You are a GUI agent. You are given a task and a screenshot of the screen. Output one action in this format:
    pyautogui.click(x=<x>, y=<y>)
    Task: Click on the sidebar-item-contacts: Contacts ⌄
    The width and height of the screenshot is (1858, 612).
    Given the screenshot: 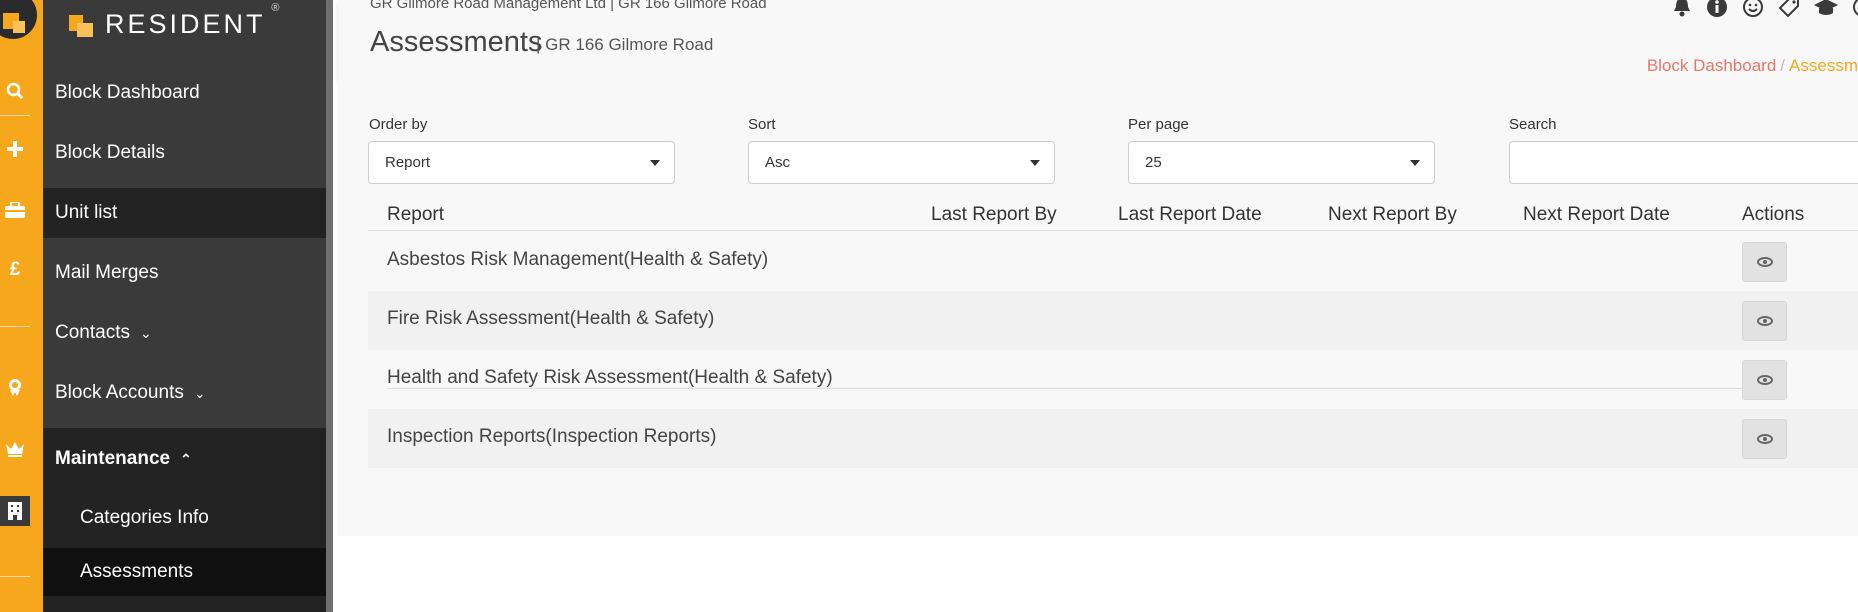 What is the action you would take?
    pyautogui.click(x=184, y=333)
    